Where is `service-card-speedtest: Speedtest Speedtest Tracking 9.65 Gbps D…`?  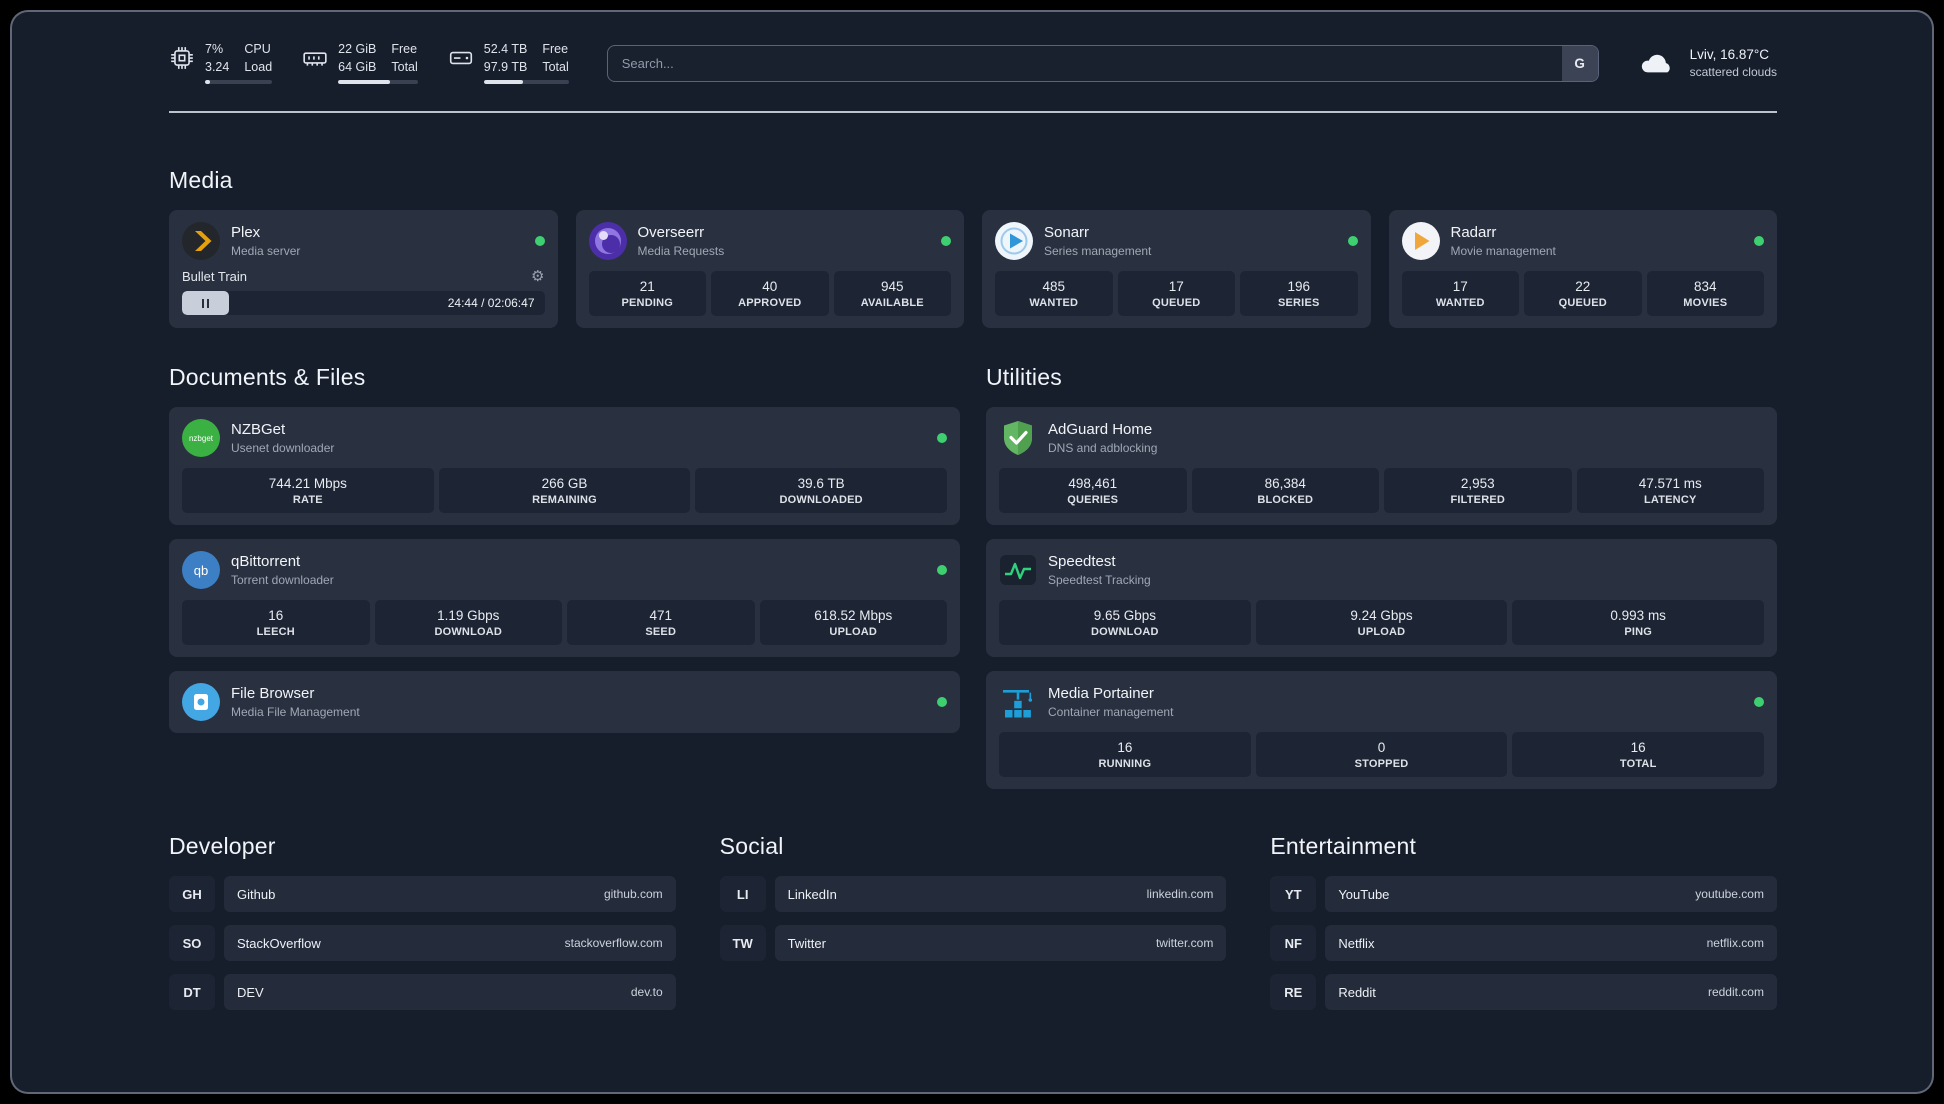 service-card-speedtest: Speedtest Speedtest Tracking 9.65 Gbps D… is located at coordinates (1381, 598).